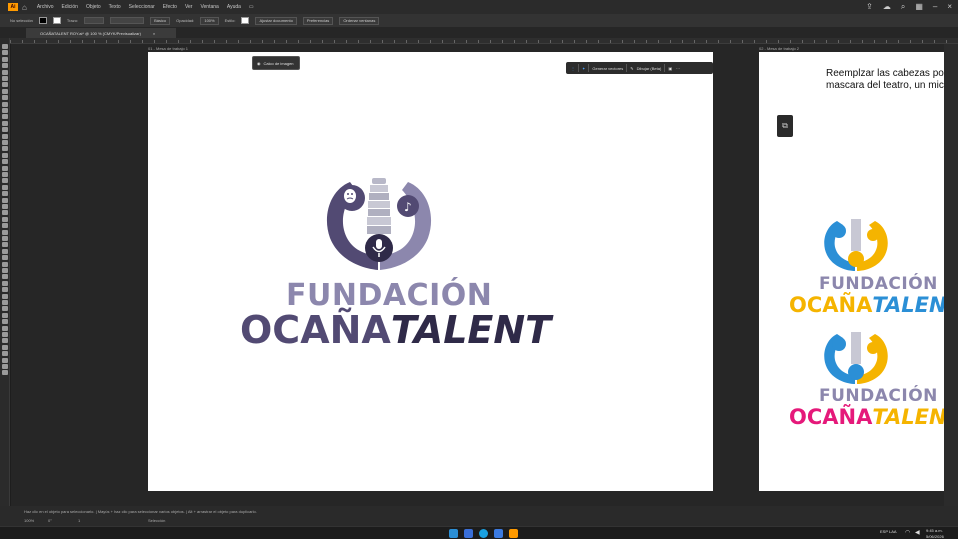 The image size is (958, 539). I want to click on volume-icon: ◀, so click(917, 532).